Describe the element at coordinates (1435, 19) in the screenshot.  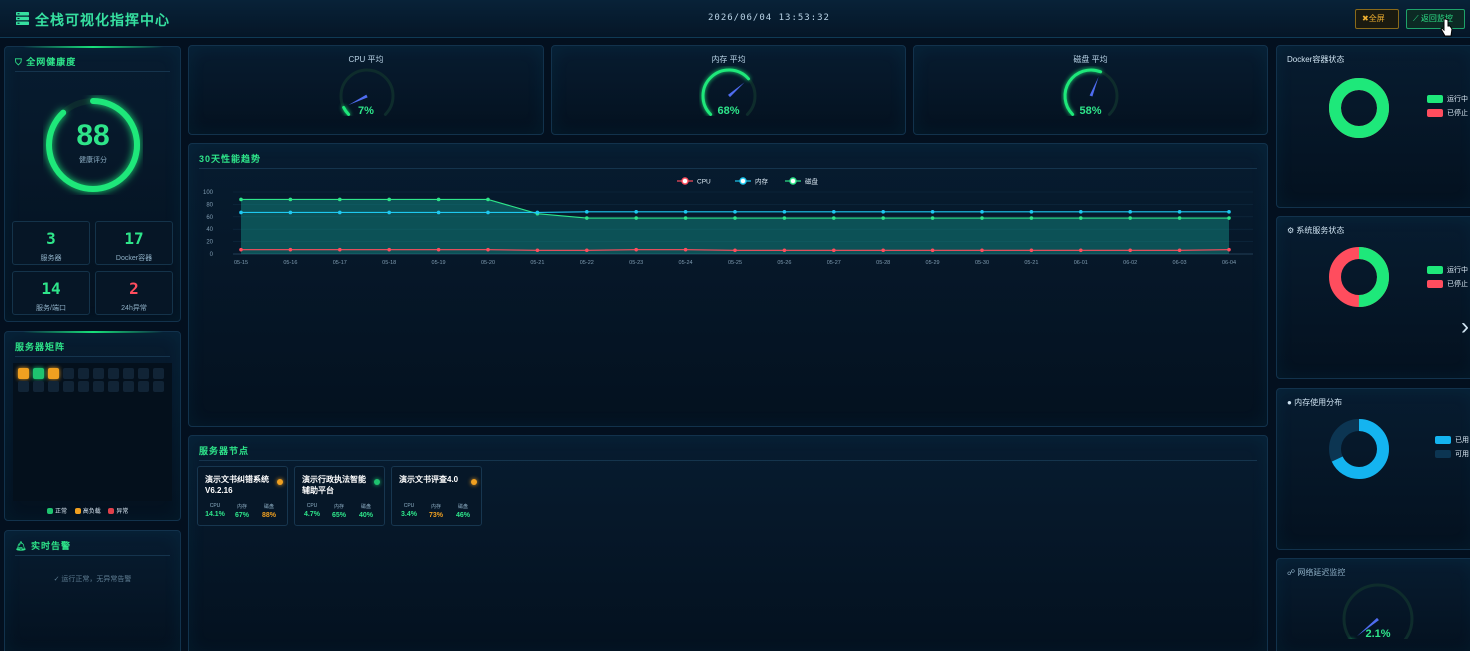
I see `back-to-monitor-button: ⟋ 返回监控` at that location.